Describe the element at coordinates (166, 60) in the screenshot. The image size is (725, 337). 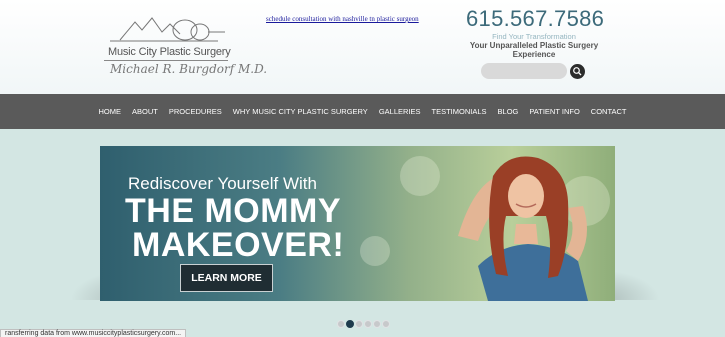
I see `logo-divider` at that location.